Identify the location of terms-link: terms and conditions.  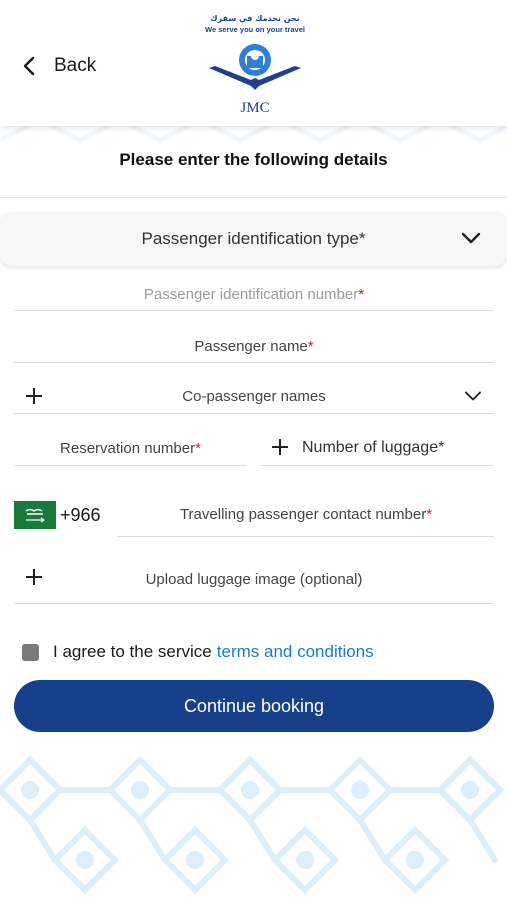
(295, 652).